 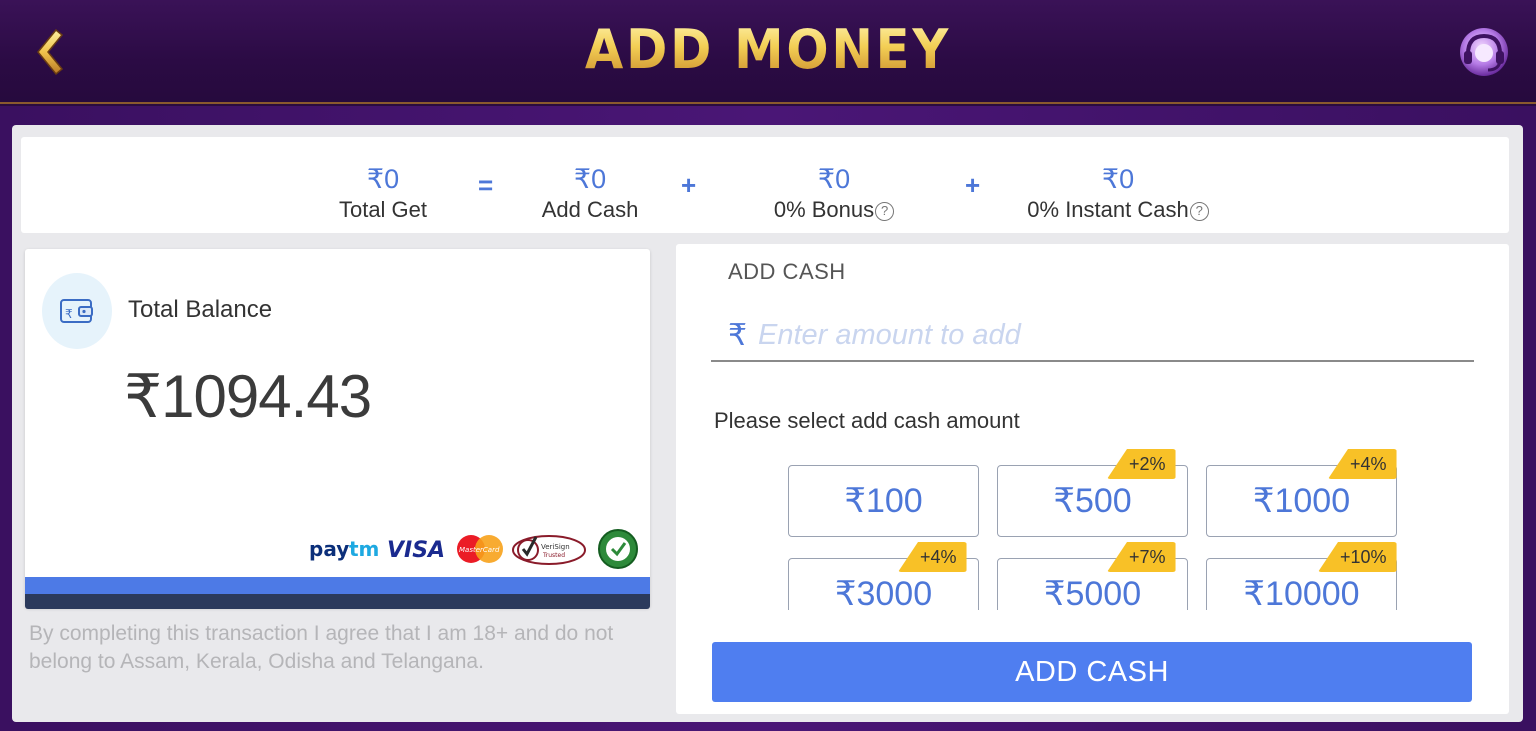 I want to click on bonus-tag: +10%, so click(x=1357, y=557).